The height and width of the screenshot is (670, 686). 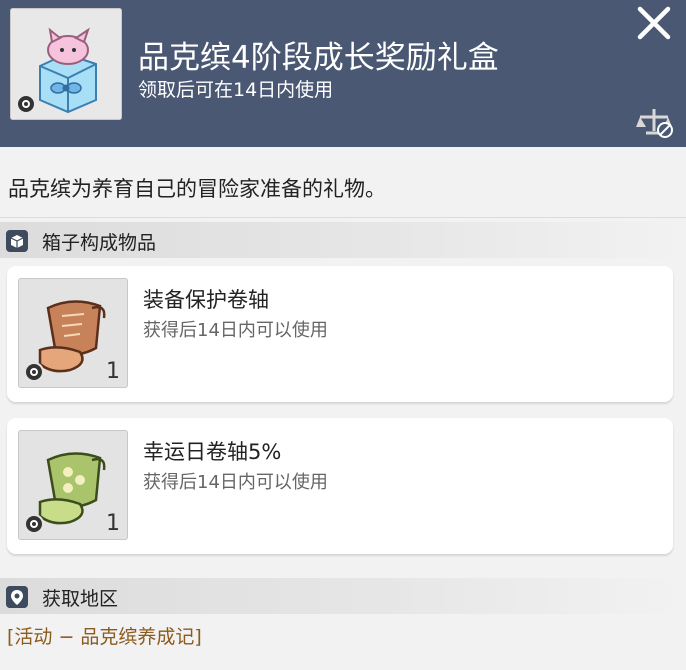 What do you see at coordinates (197, 189) in the screenshot?
I see `item-description: 品克缤为养育自己的冒险家准备的礼物。` at bounding box center [197, 189].